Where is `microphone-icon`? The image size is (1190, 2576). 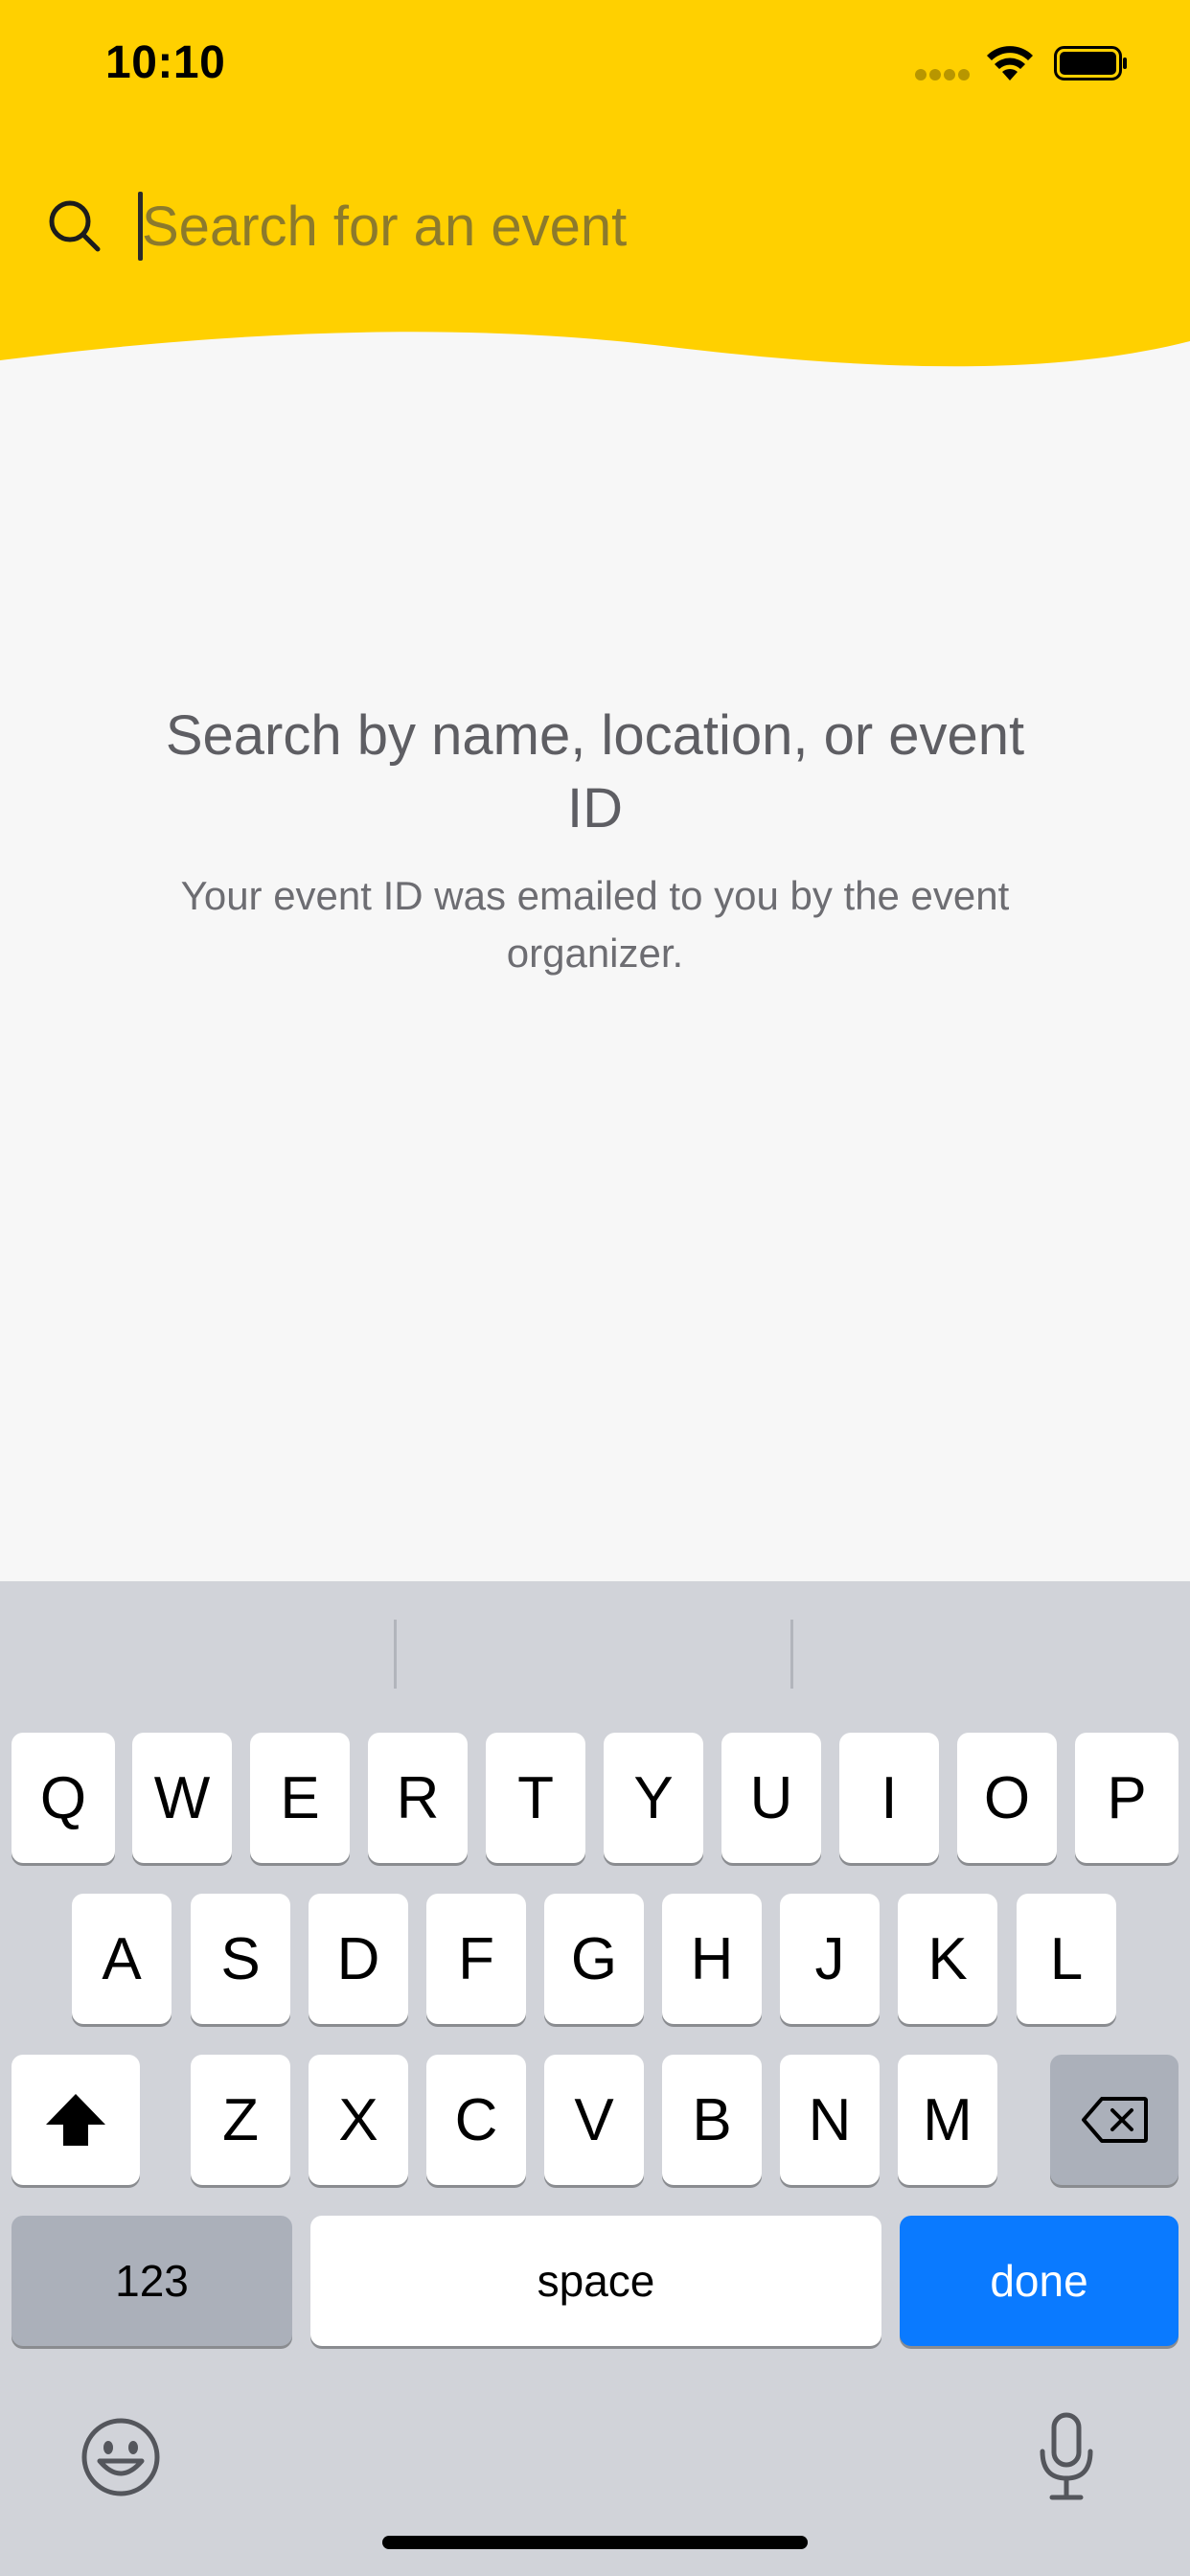 microphone-icon is located at coordinates (1067, 2457).